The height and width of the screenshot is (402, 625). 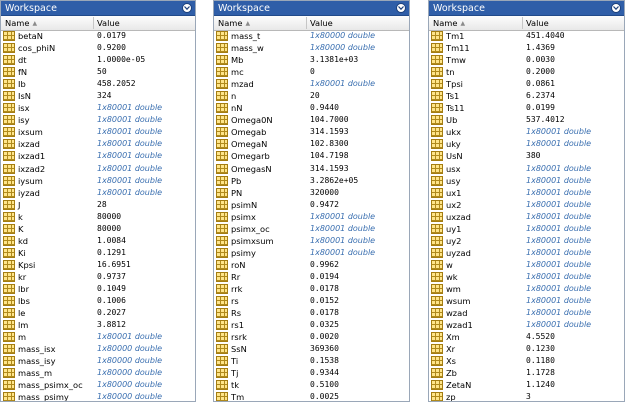 What do you see at coordinates (526, 132) in the screenshot?
I see `variable-row: ukx 1x80001 double` at bounding box center [526, 132].